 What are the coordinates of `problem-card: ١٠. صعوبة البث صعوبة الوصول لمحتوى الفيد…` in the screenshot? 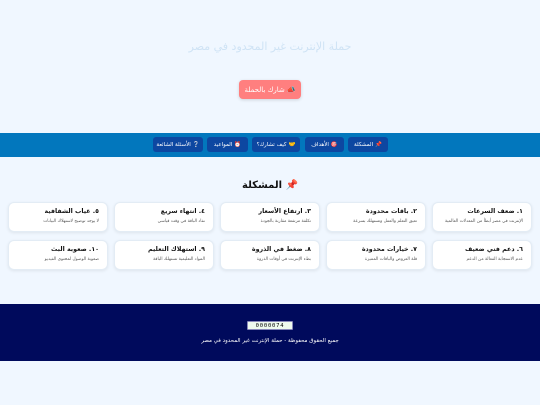 It's located at (58, 255).